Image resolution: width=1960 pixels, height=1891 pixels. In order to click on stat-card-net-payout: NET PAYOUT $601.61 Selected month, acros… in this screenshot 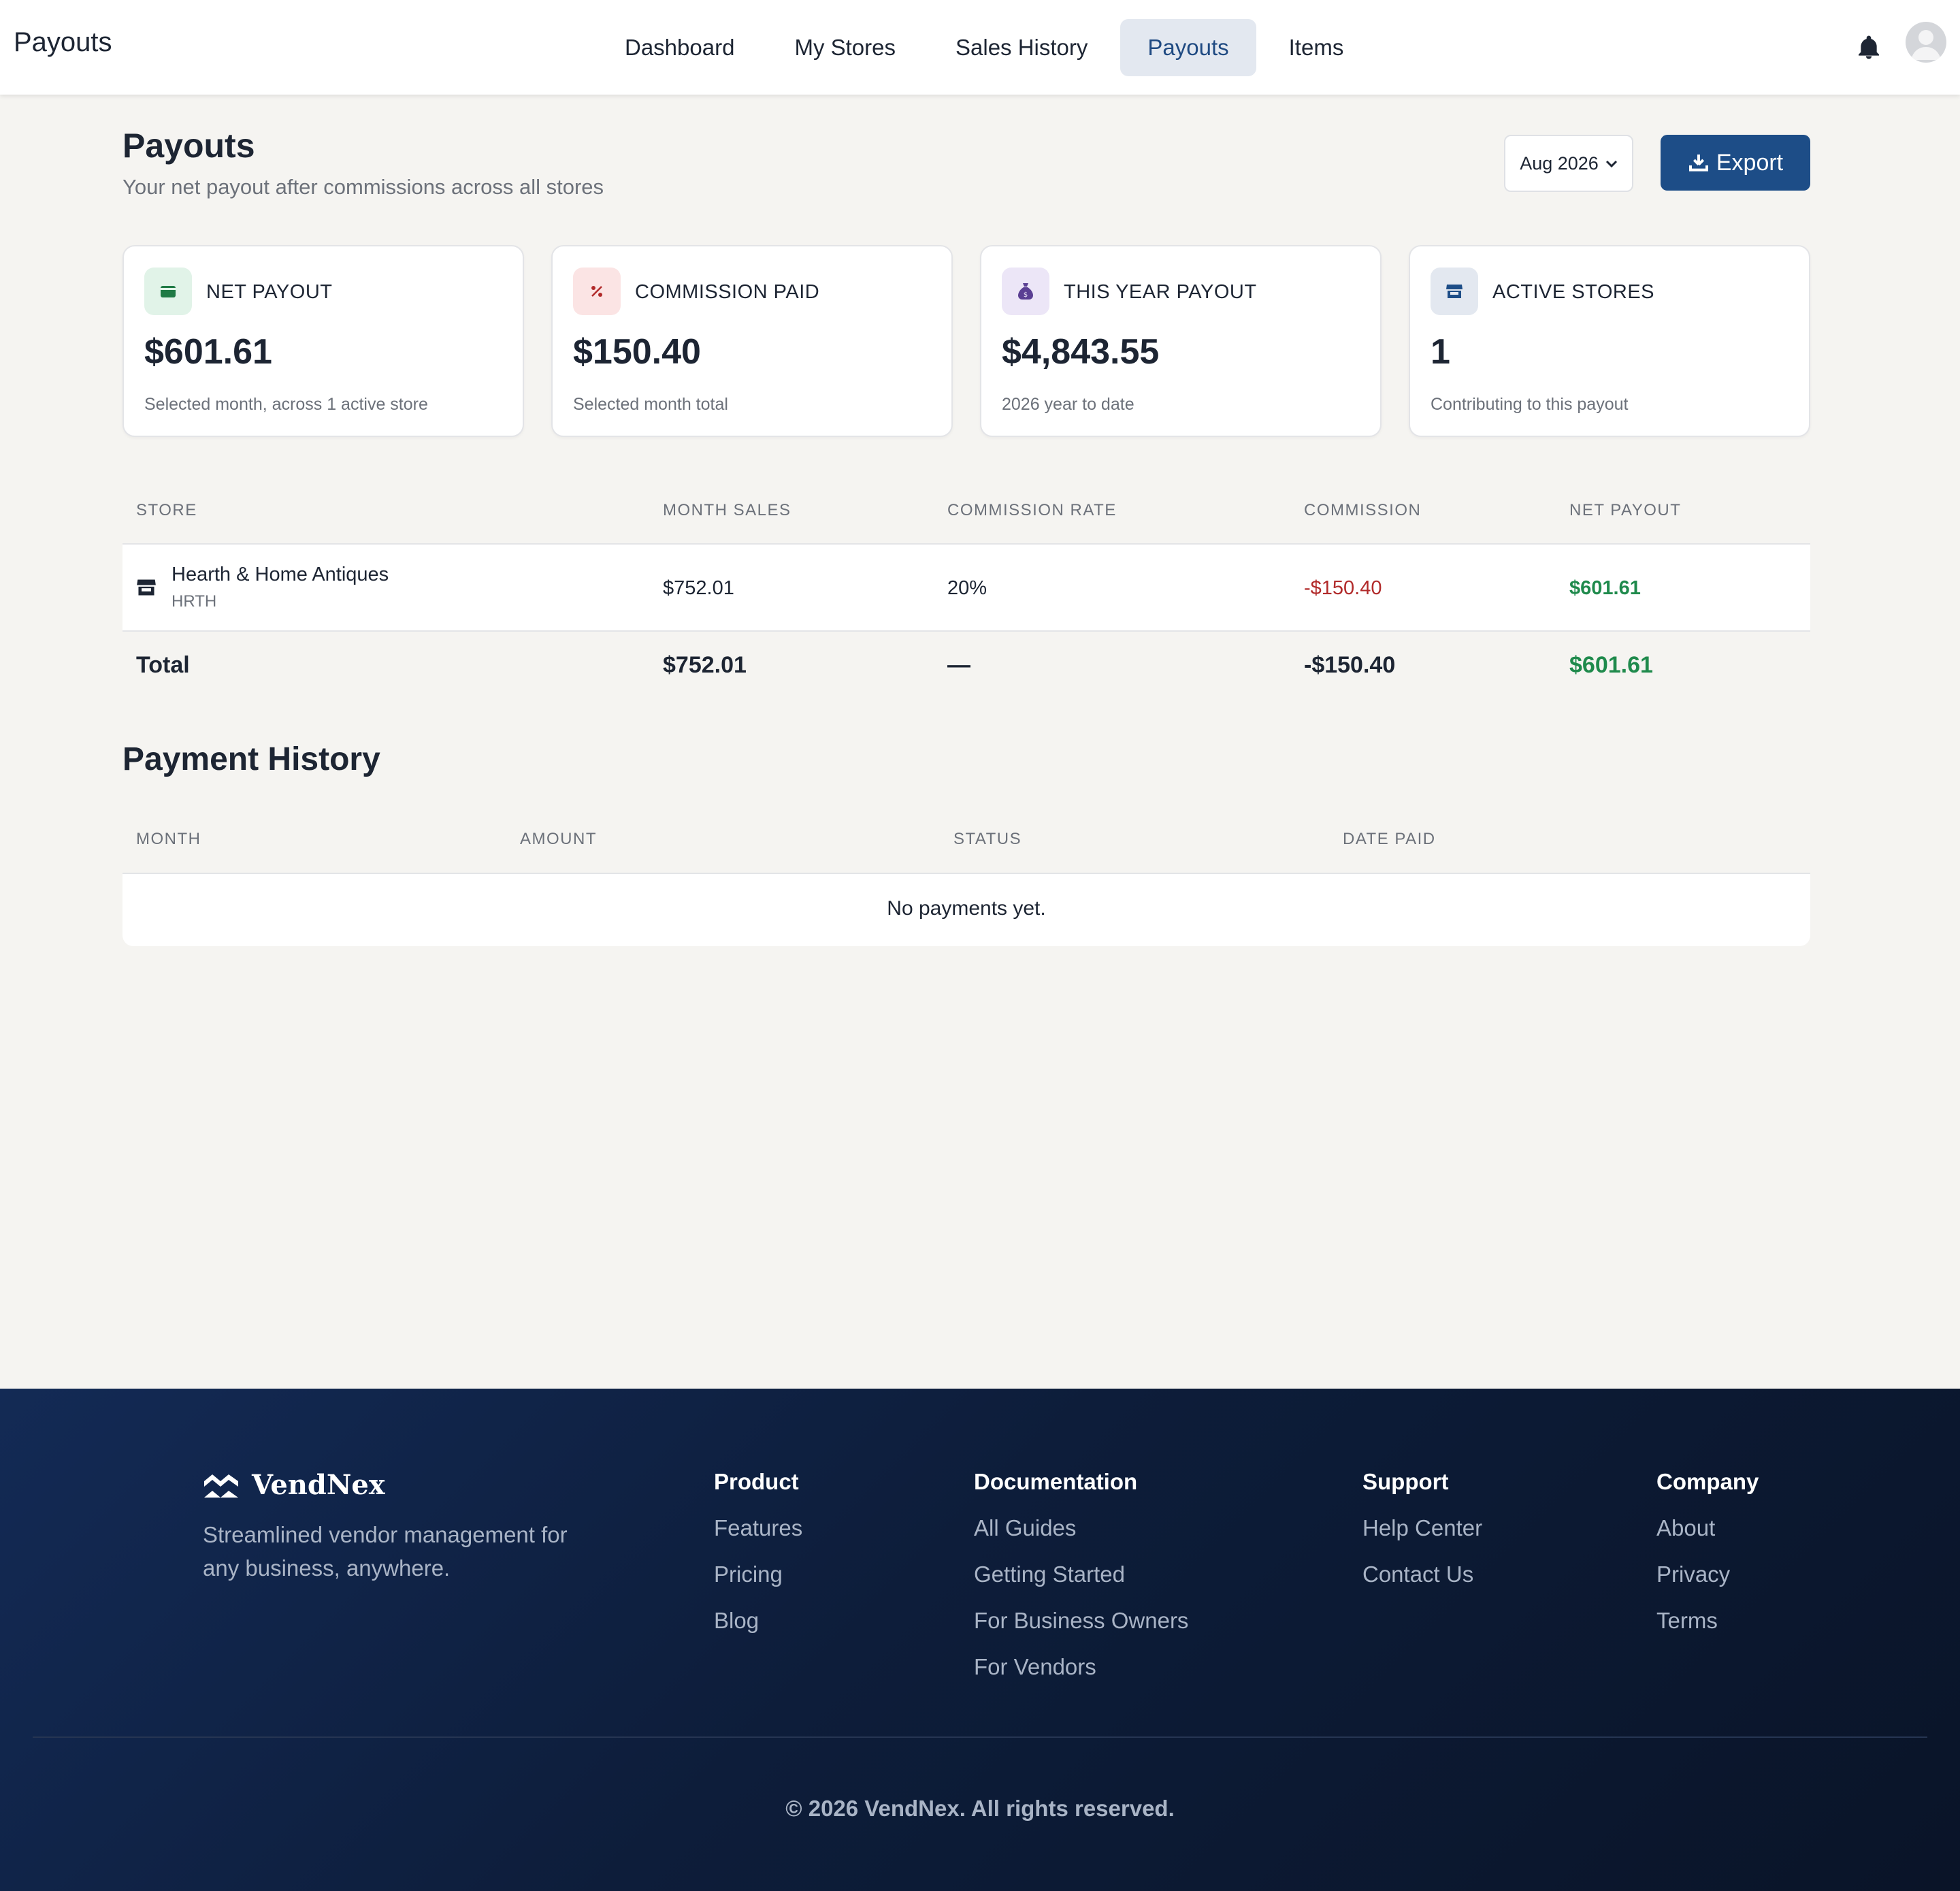, I will do `click(323, 341)`.